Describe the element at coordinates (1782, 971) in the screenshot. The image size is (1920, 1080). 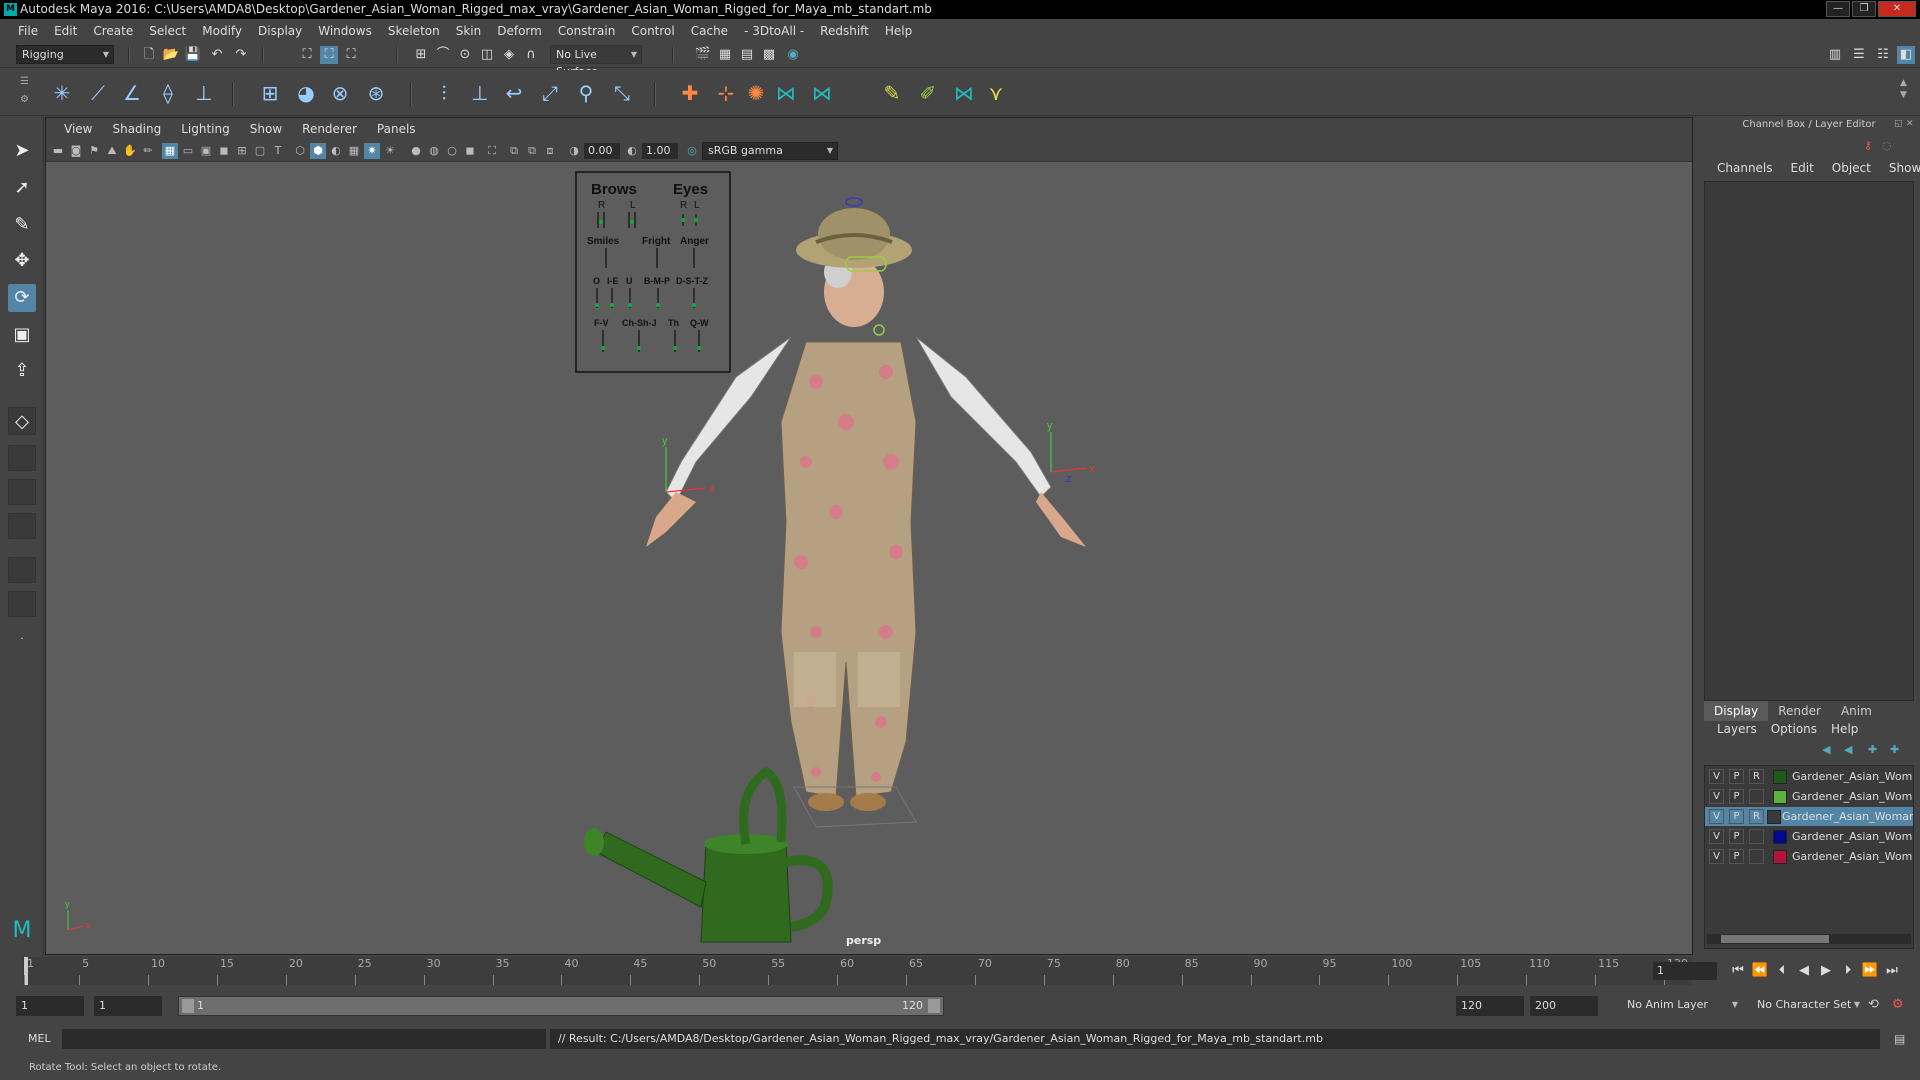
I see `step-back-key-icon: ⏴` at that location.